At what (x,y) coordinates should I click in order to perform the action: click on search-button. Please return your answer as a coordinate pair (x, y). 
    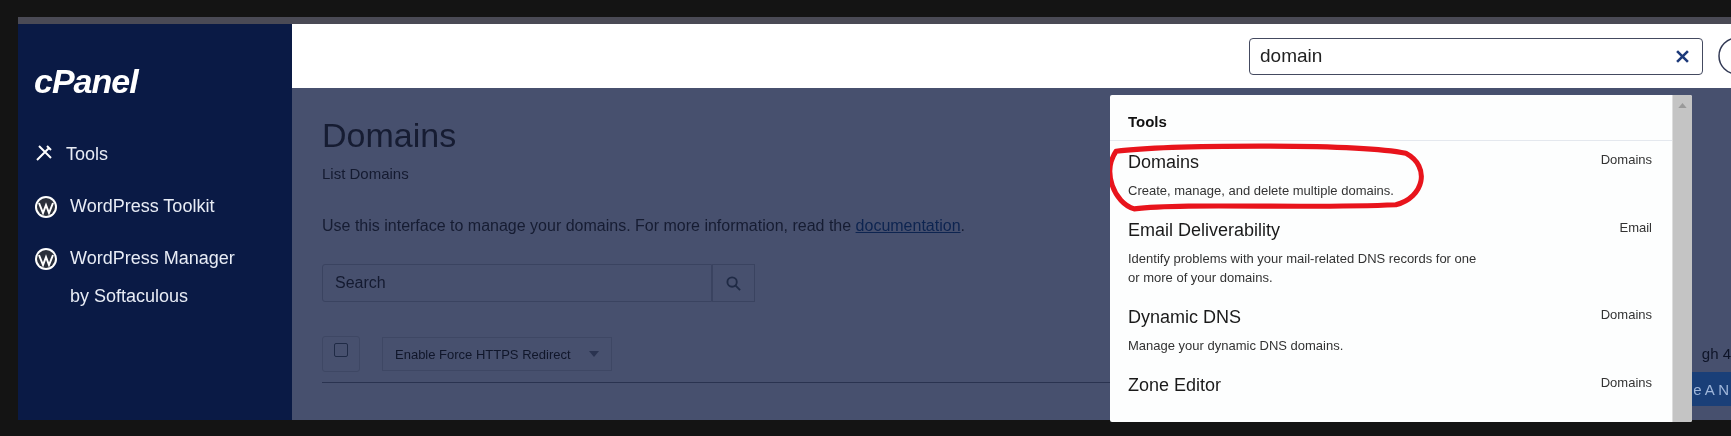
    Looking at the image, I should click on (733, 283).